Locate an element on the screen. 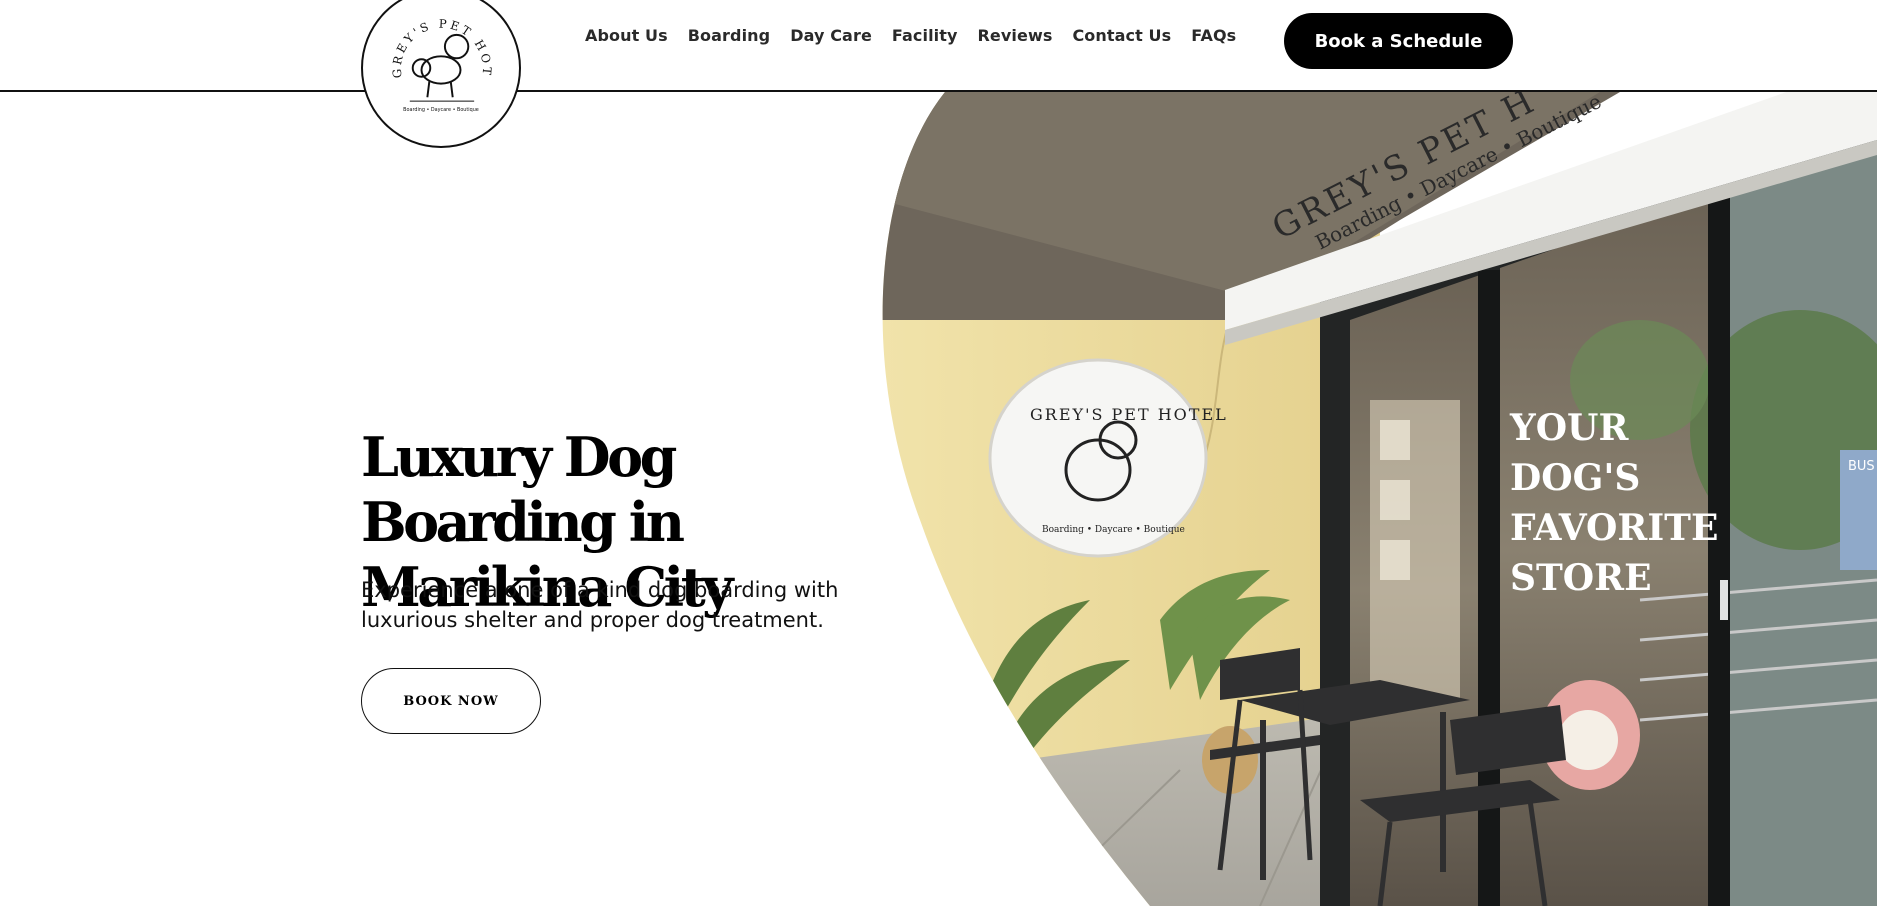 The image size is (1877, 906). window-text-line1: YOUR is located at coordinates (1569, 428).